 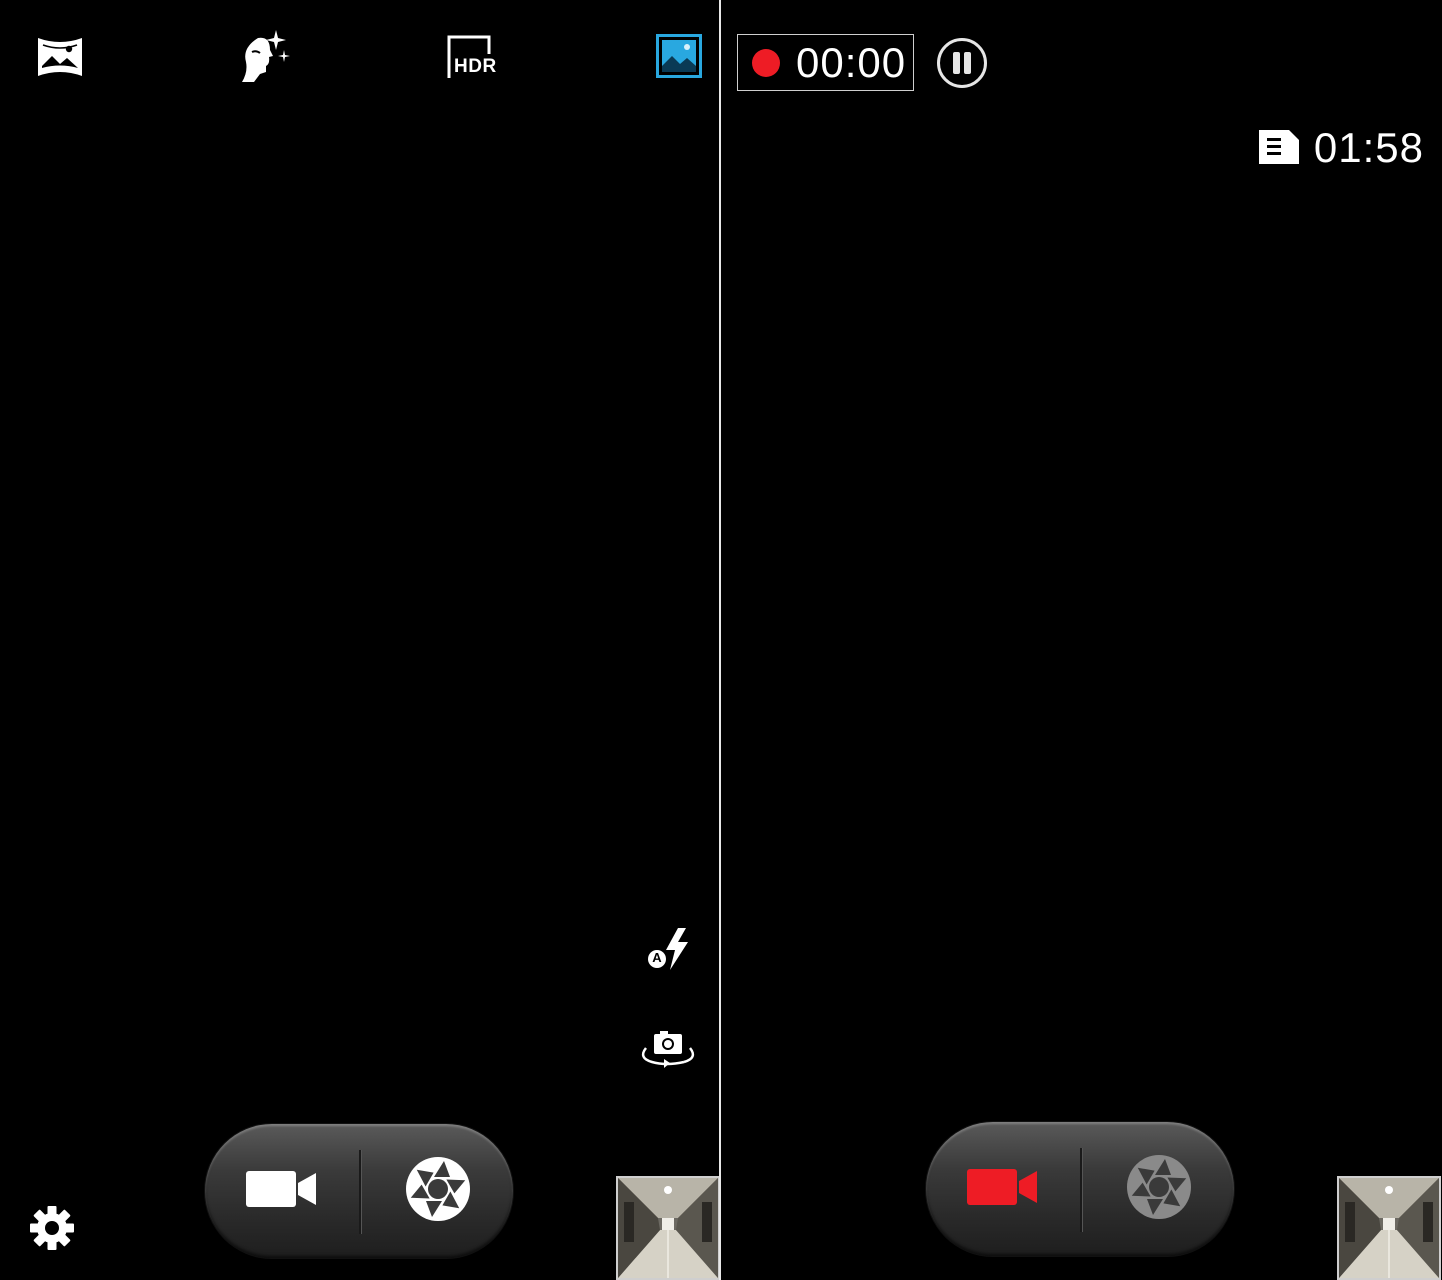 I want to click on recording-time: 00:00, so click(x=851, y=62).